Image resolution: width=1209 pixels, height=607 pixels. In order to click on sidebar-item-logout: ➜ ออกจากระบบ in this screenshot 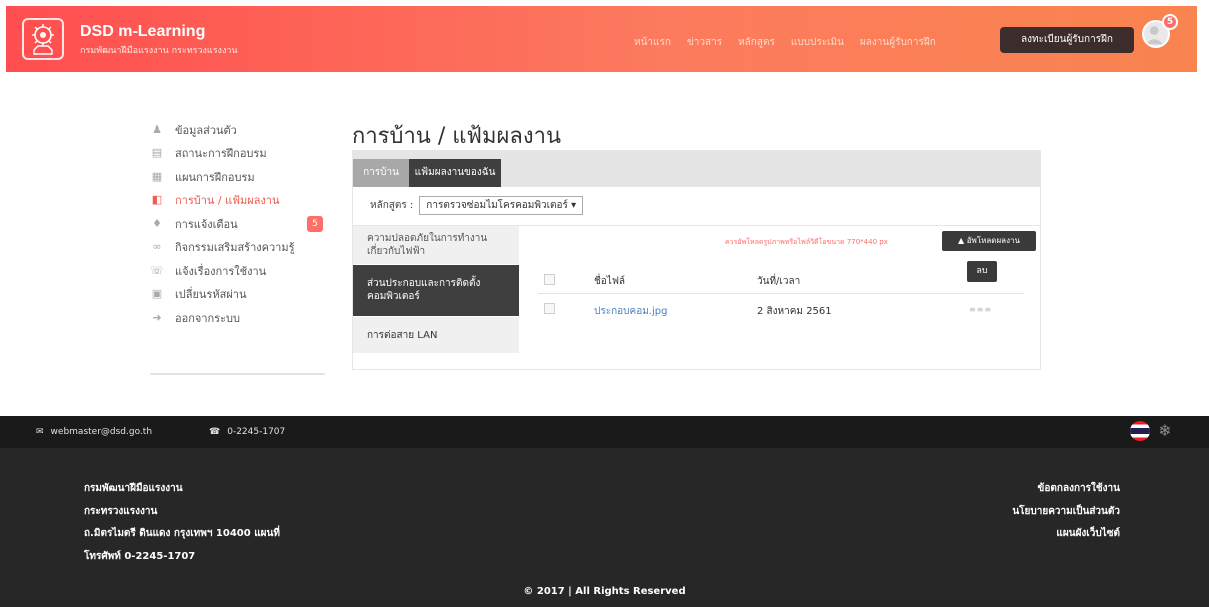, I will do `click(238, 318)`.